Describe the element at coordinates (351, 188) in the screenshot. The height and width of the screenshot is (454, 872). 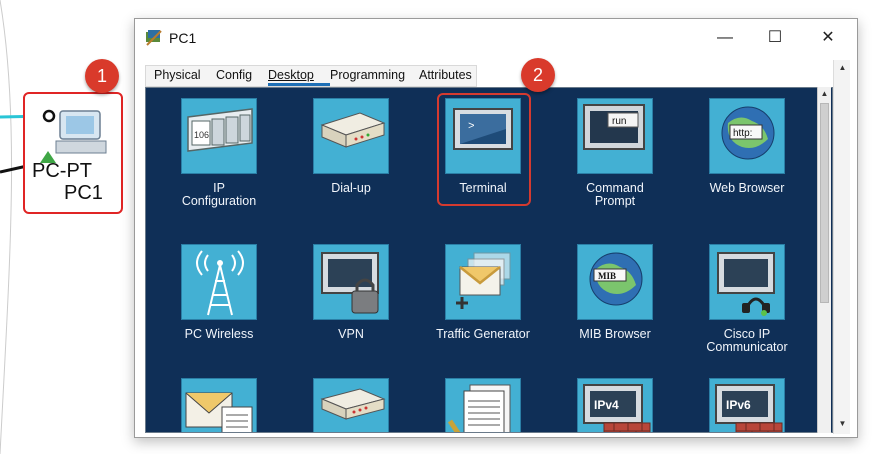
I see `app-label: Dial-up` at that location.